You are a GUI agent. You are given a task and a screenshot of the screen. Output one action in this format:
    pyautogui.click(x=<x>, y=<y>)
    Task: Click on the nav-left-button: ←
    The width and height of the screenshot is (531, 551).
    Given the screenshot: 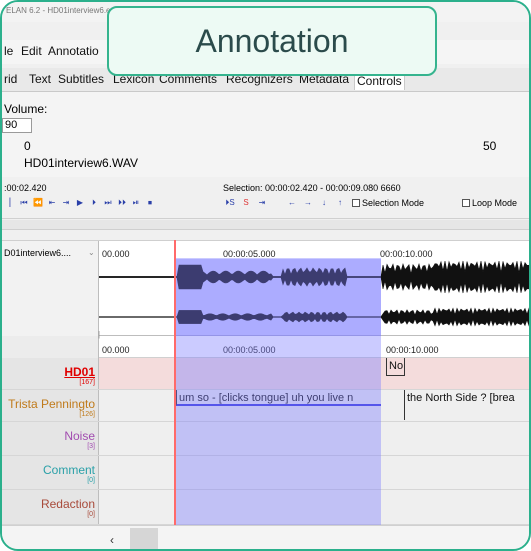 What is the action you would take?
    pyautogui.click(x=292, y=203)
    